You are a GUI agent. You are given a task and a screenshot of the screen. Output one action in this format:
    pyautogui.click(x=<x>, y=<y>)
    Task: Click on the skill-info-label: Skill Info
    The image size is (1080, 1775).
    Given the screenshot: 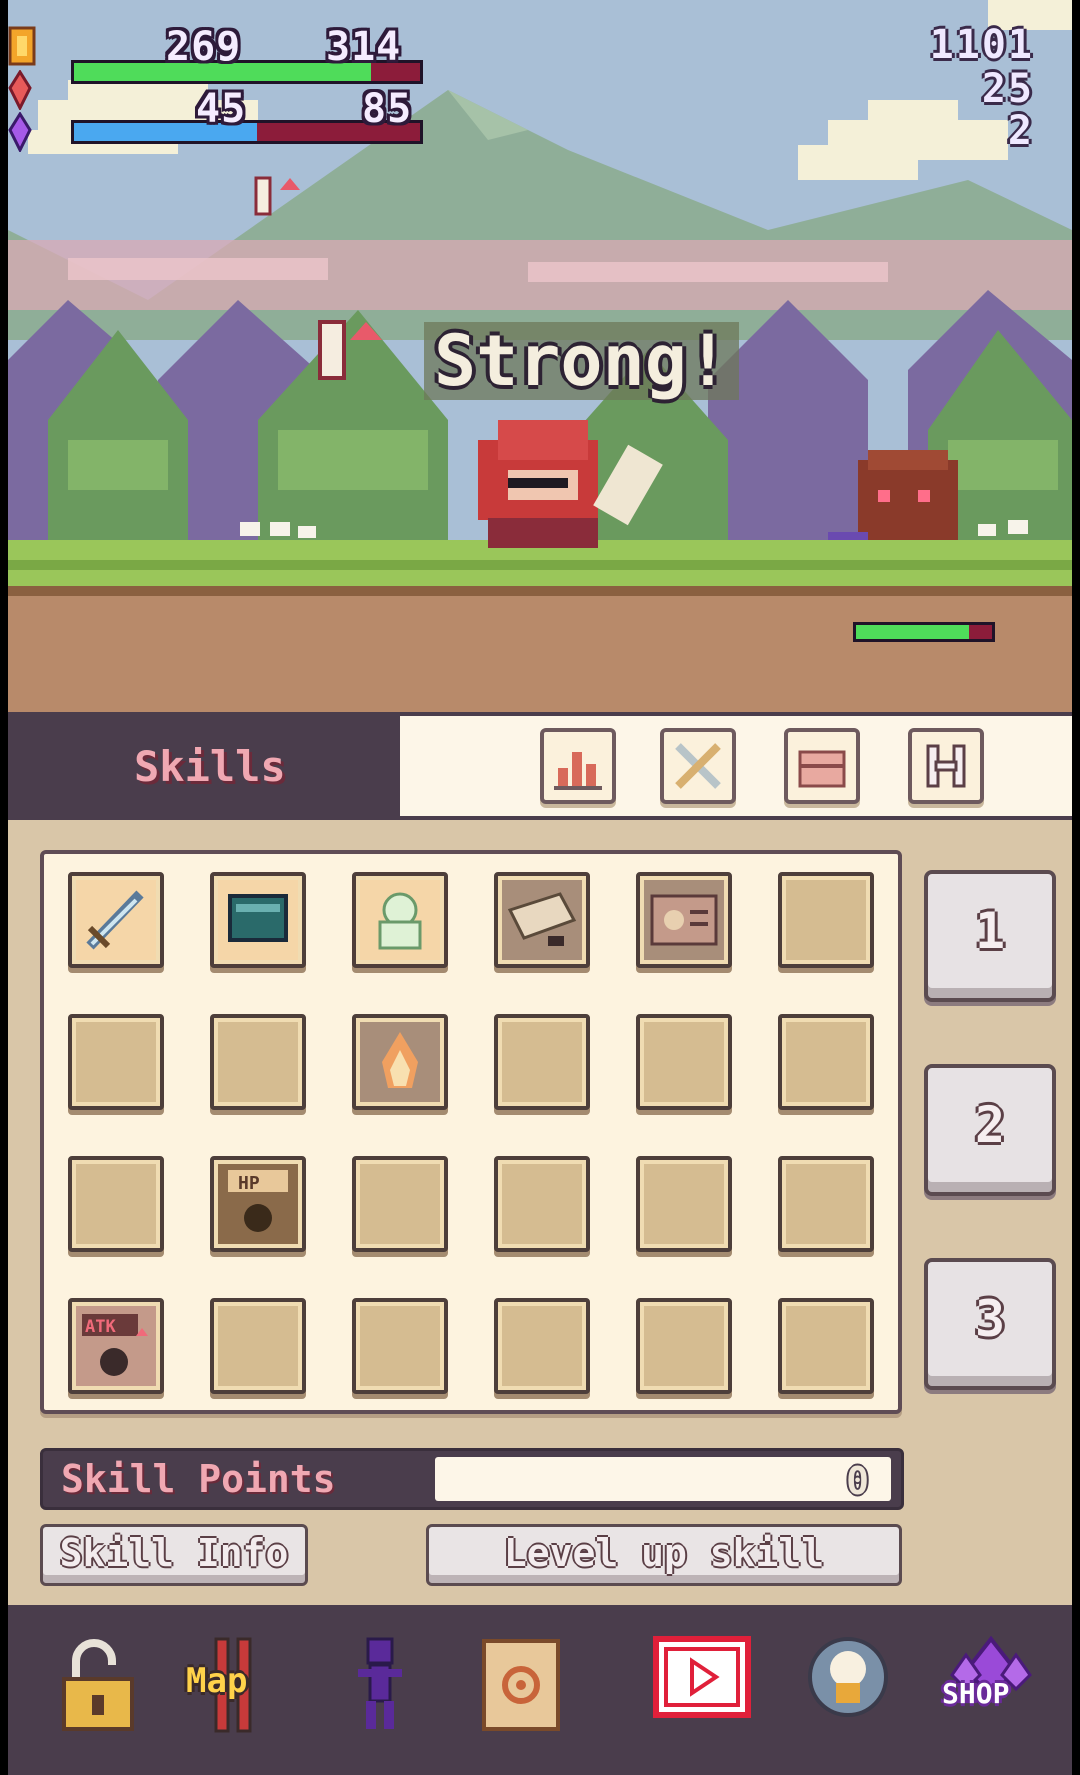 What is the action you would take?
    pyautogui.click(x=174, y=1553)
    